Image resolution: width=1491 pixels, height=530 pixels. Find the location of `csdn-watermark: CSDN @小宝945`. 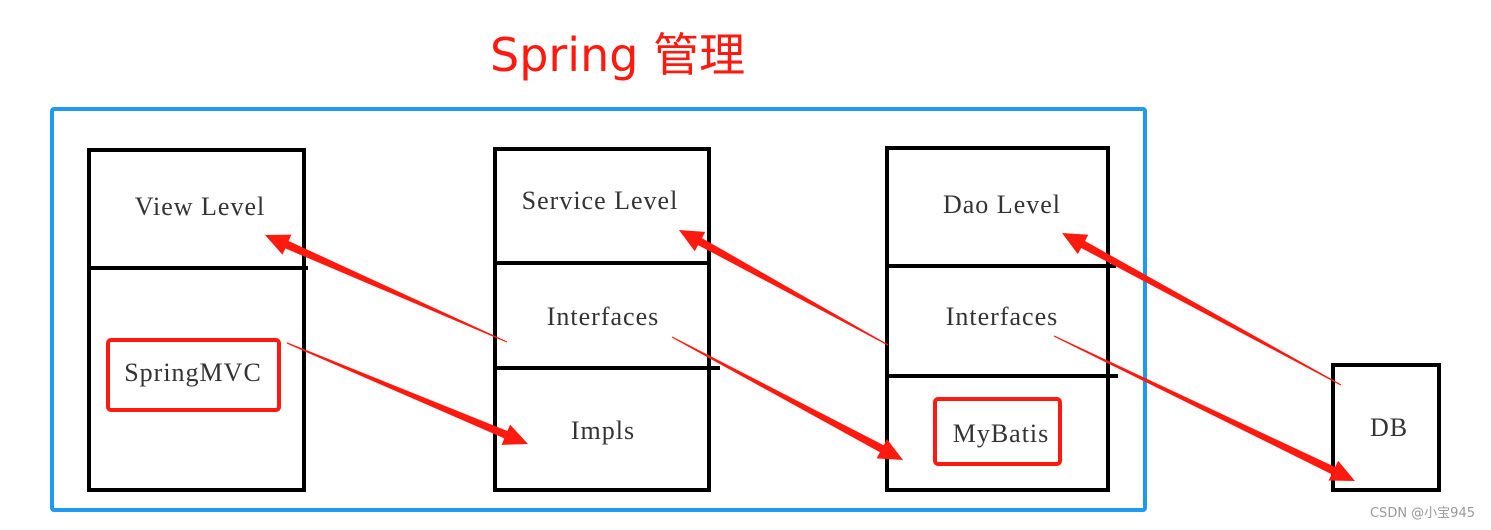

csdn-watermark: CSDN @小宝945 is located at coordinates (1422, 513).